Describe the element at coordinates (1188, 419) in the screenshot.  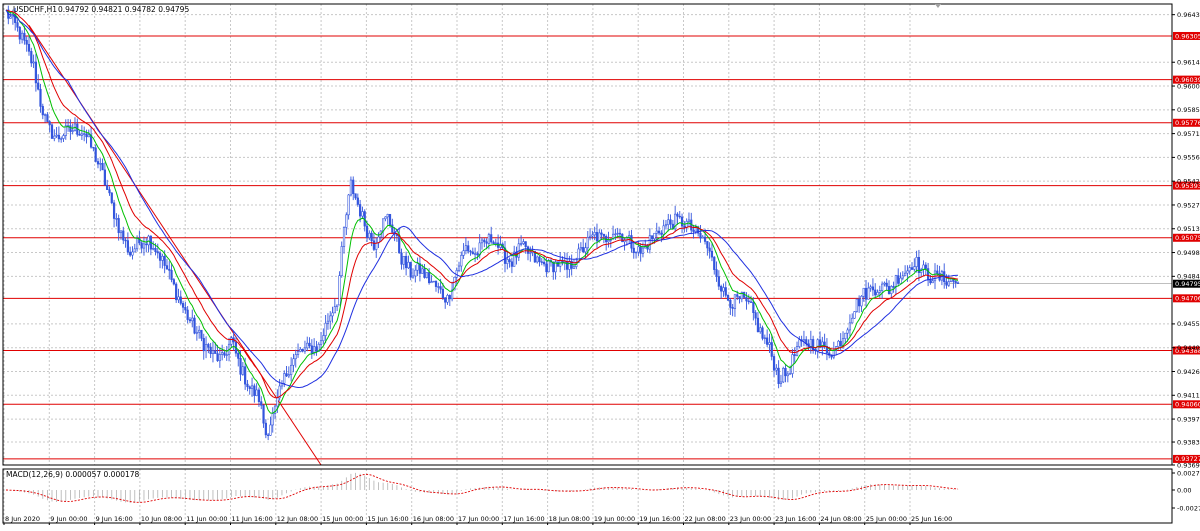
I see `price-tick-label: 0.93970` at that location.